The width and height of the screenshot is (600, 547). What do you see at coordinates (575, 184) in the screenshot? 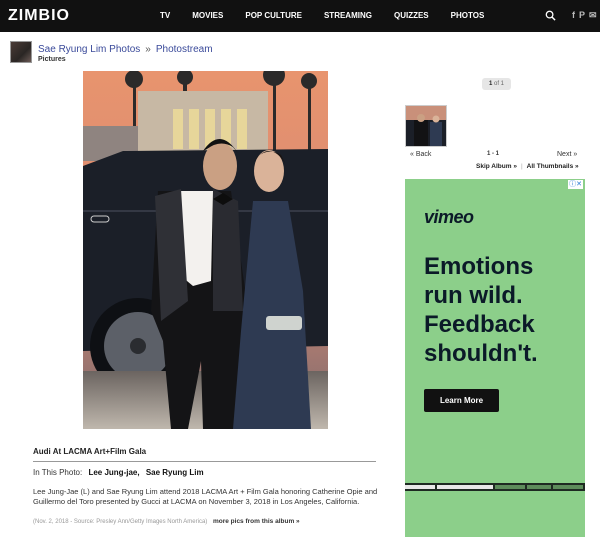
I see `ad-choices-icon: ⓘ✕` at bounding box center [575, 184].